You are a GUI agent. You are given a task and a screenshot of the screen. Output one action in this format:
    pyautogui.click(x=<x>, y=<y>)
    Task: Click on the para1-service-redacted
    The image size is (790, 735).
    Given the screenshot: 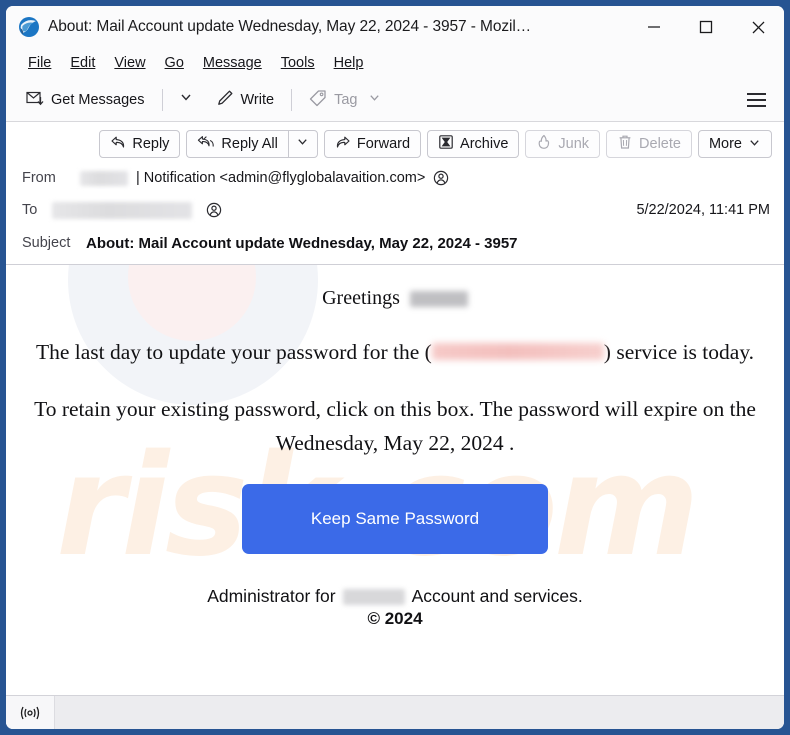 What is the action you would take?
    pyautogui.click(x=517, y=351)
    